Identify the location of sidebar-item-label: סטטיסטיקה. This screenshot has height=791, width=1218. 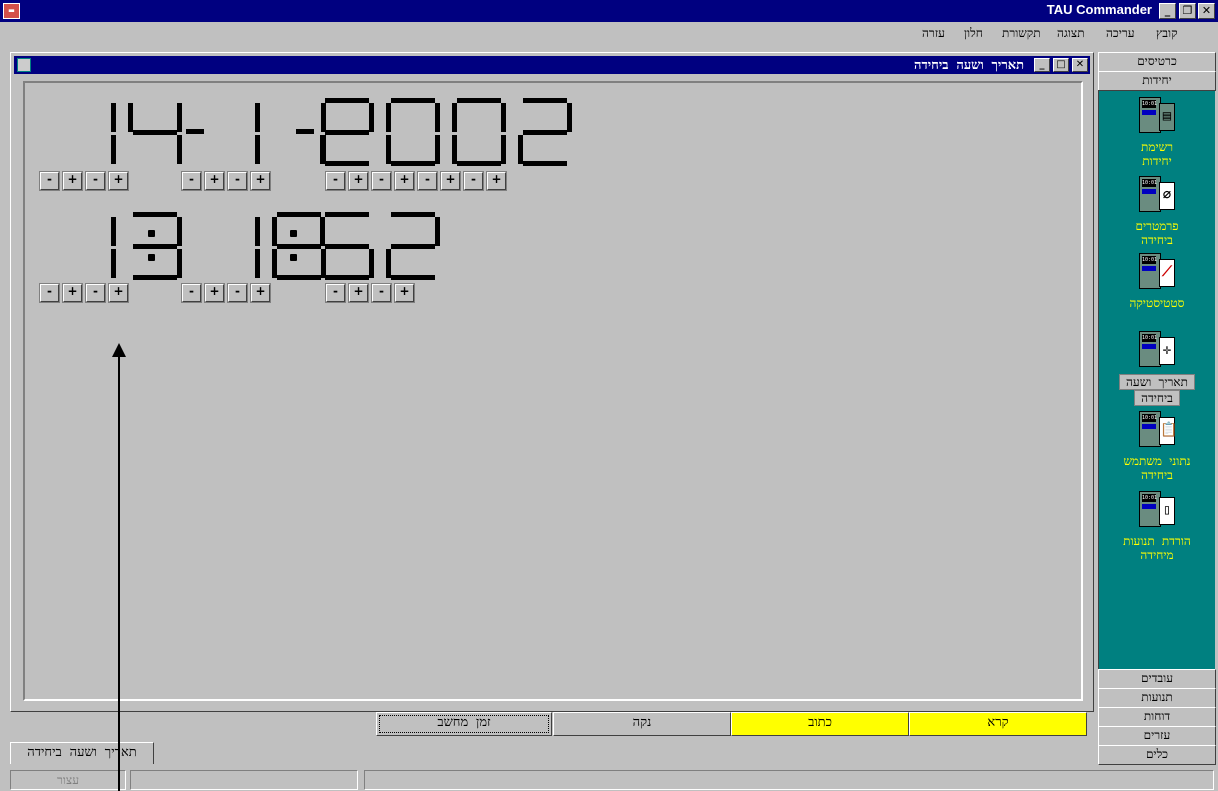
(1157, 303).